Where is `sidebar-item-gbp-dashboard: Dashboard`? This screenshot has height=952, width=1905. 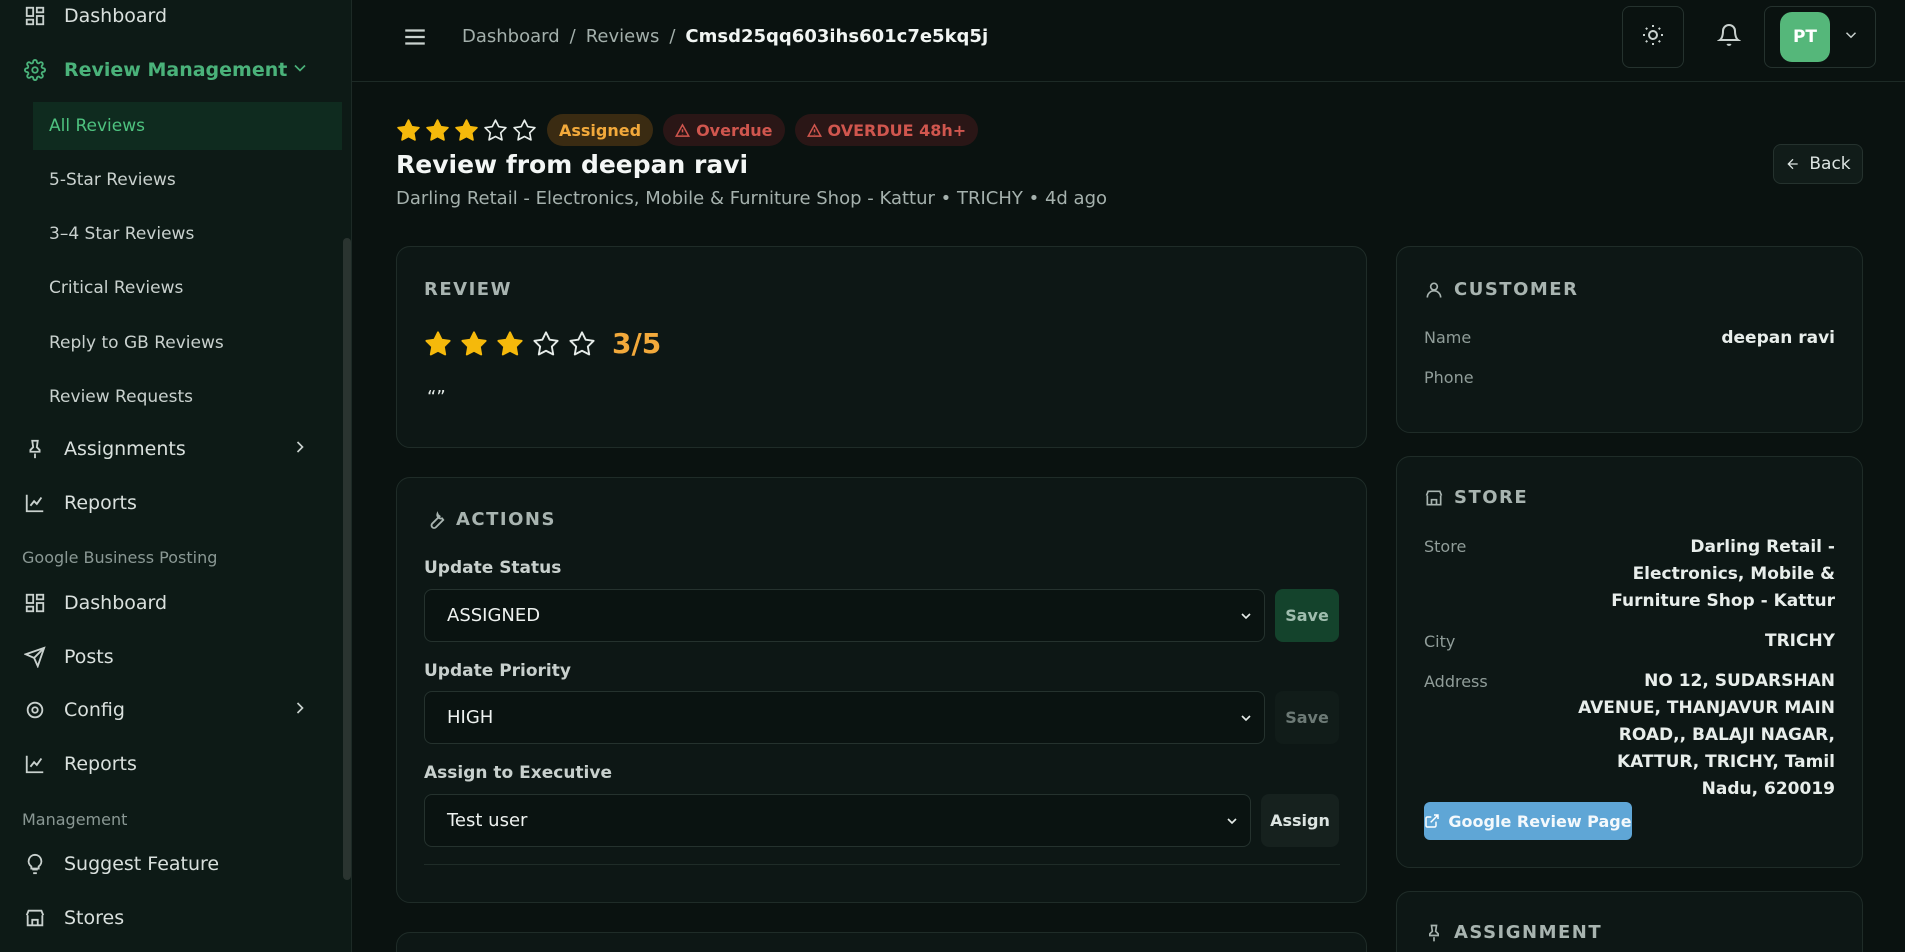
sidebar-item-gbp-dashboard: Dashboard is located at coordinates (171, 603).